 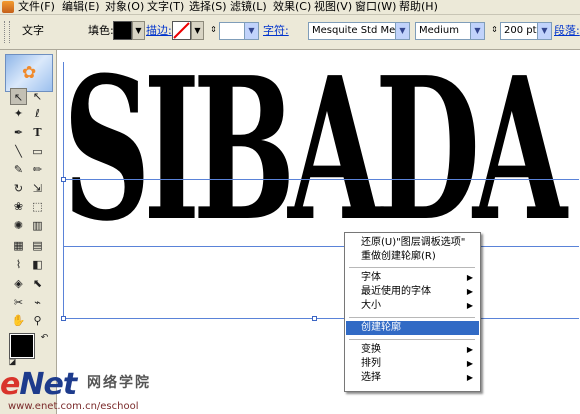 I want to click on toolbar-grip, so click(x=7, y=32).